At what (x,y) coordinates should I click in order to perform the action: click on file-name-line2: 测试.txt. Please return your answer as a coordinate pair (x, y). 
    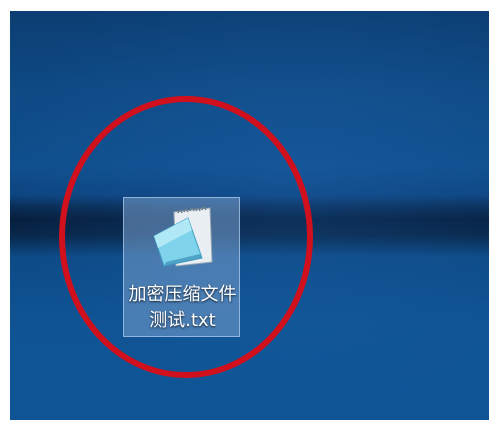
    Looking at the image, I should click on (182, 320).